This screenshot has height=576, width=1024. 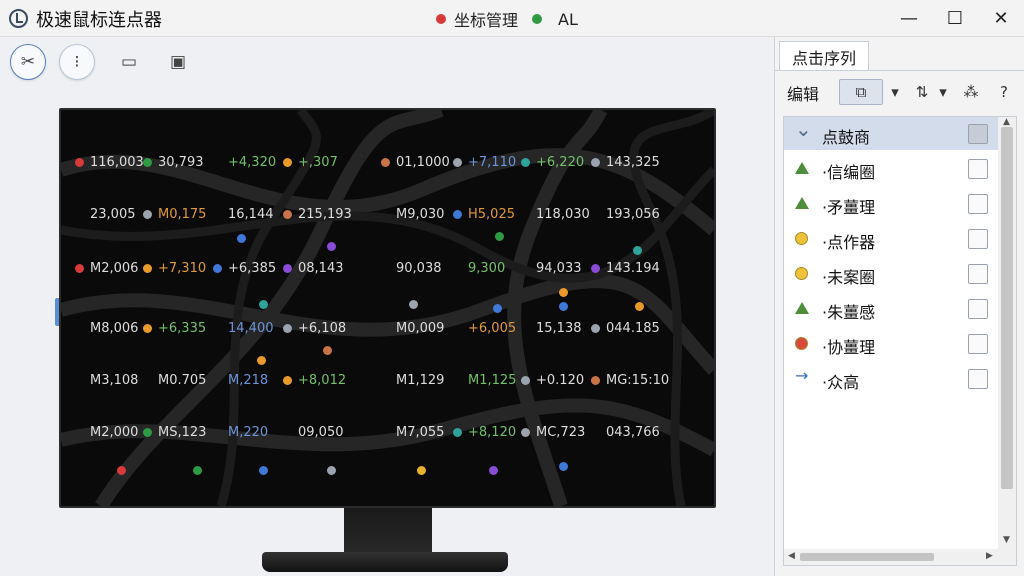 What do you see at coordinates (313, 268) in the screenshot?
I see `screen-point: 08,143` at bounding box center [313, 268].